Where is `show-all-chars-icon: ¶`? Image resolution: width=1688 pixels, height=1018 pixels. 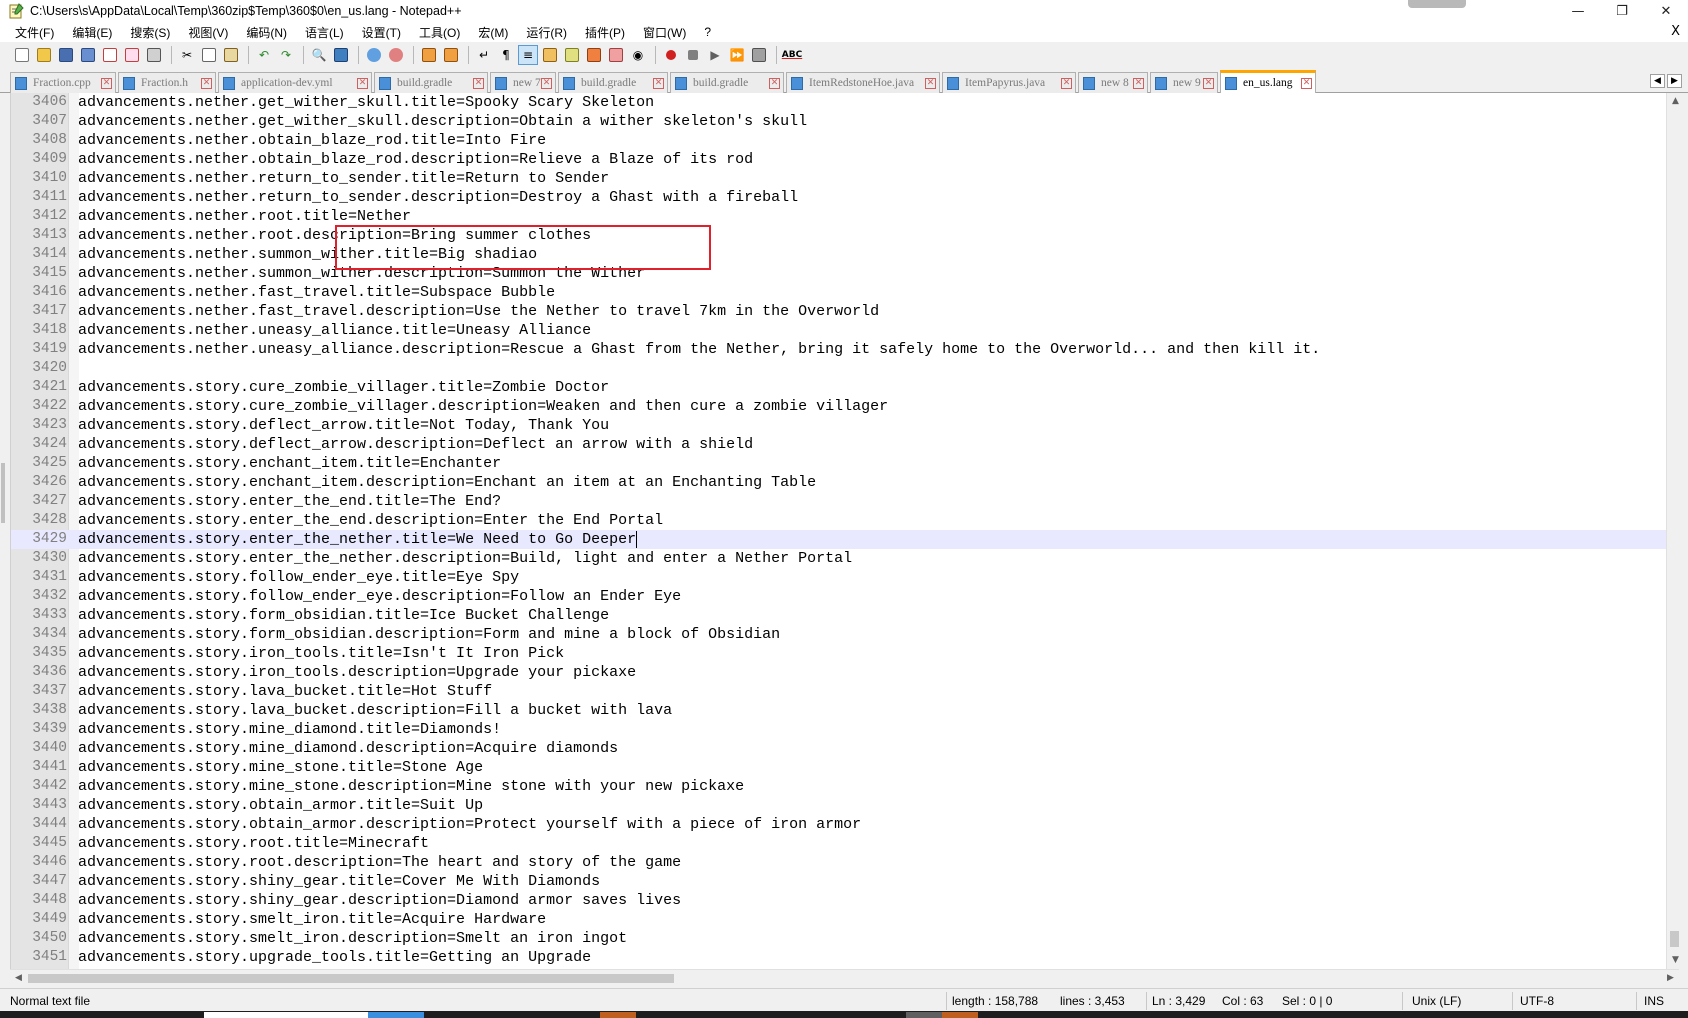
show-all-chars-icon: ¶ is located at coordinates (506, 55).